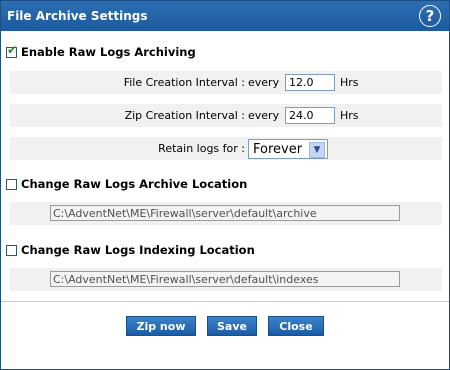 The width and height of the screenshot is (450, 370). What do you see at coordinates (184, 82) in the screenshot?
I see `file-creation-label: File Creation Interval :` at bounding box center [184, 82].